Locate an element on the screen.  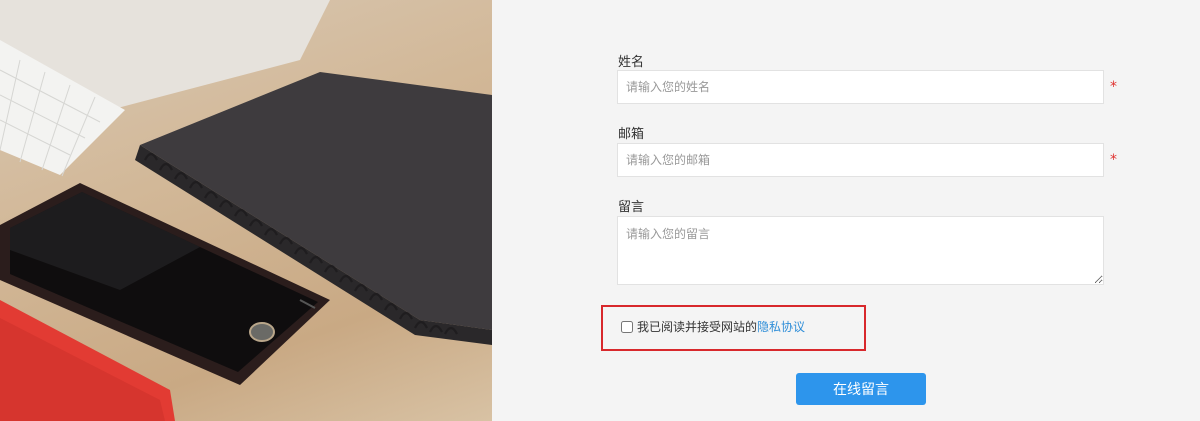
consent-text: 我已阅读并接受网站的 is located at coordinates (697, 327).